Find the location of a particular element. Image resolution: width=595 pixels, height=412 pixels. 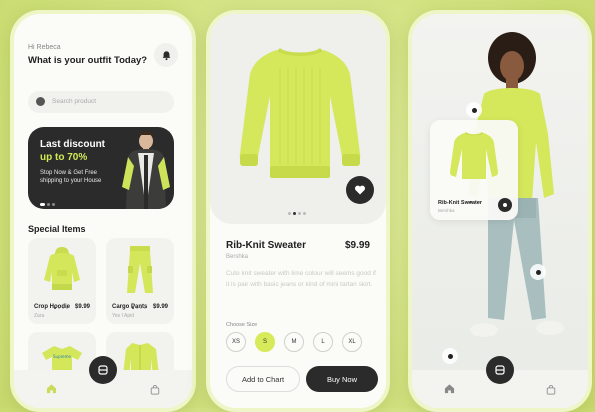

hoodie-image is located at coordinates (62, 268).